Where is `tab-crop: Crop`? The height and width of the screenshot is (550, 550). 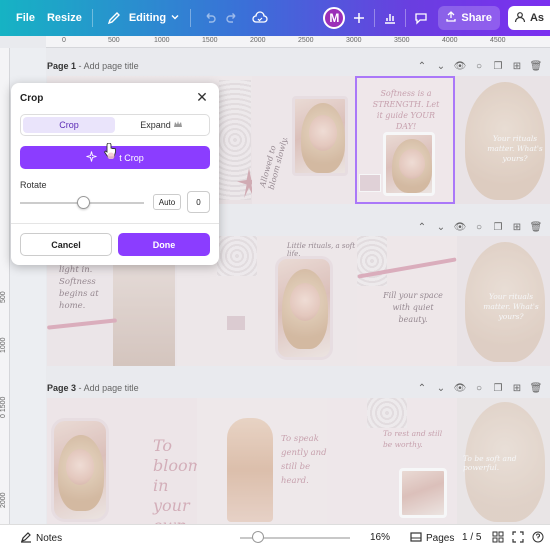
tab-crop: Crop is located at coordinates (69, 125).